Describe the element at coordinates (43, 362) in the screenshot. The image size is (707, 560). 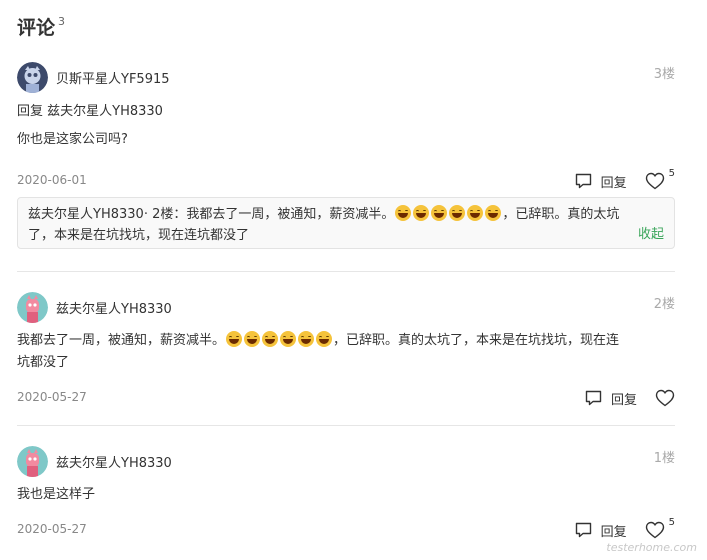
I see `comment-text-line2: 坑都没了` at that location.